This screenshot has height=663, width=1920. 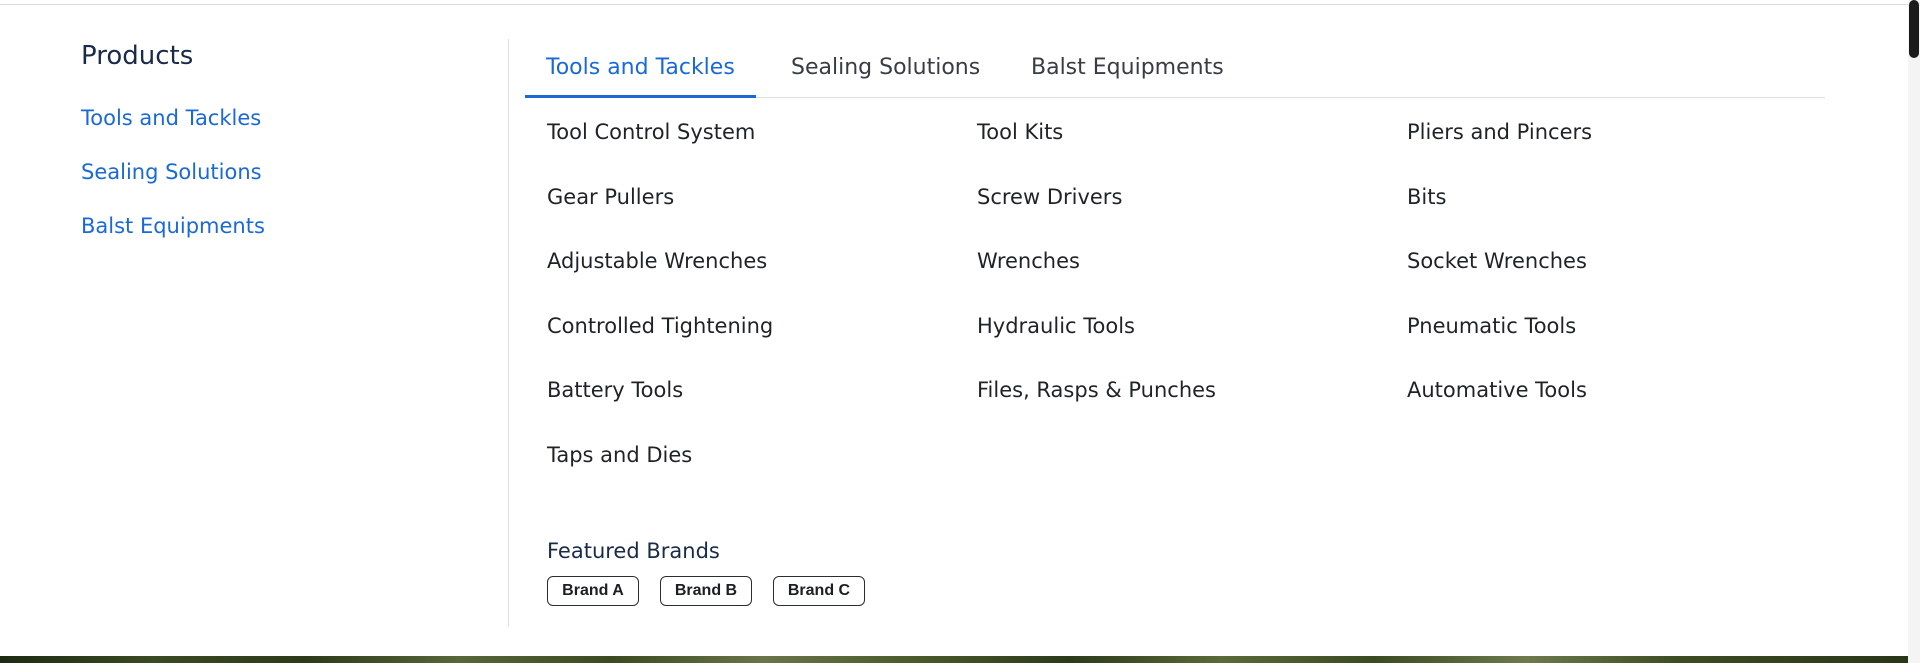 What do you see at coordinates (1914, 29) in the screenshot?
I see `scrollbar-thumb` at bounding box center [1914, 29].